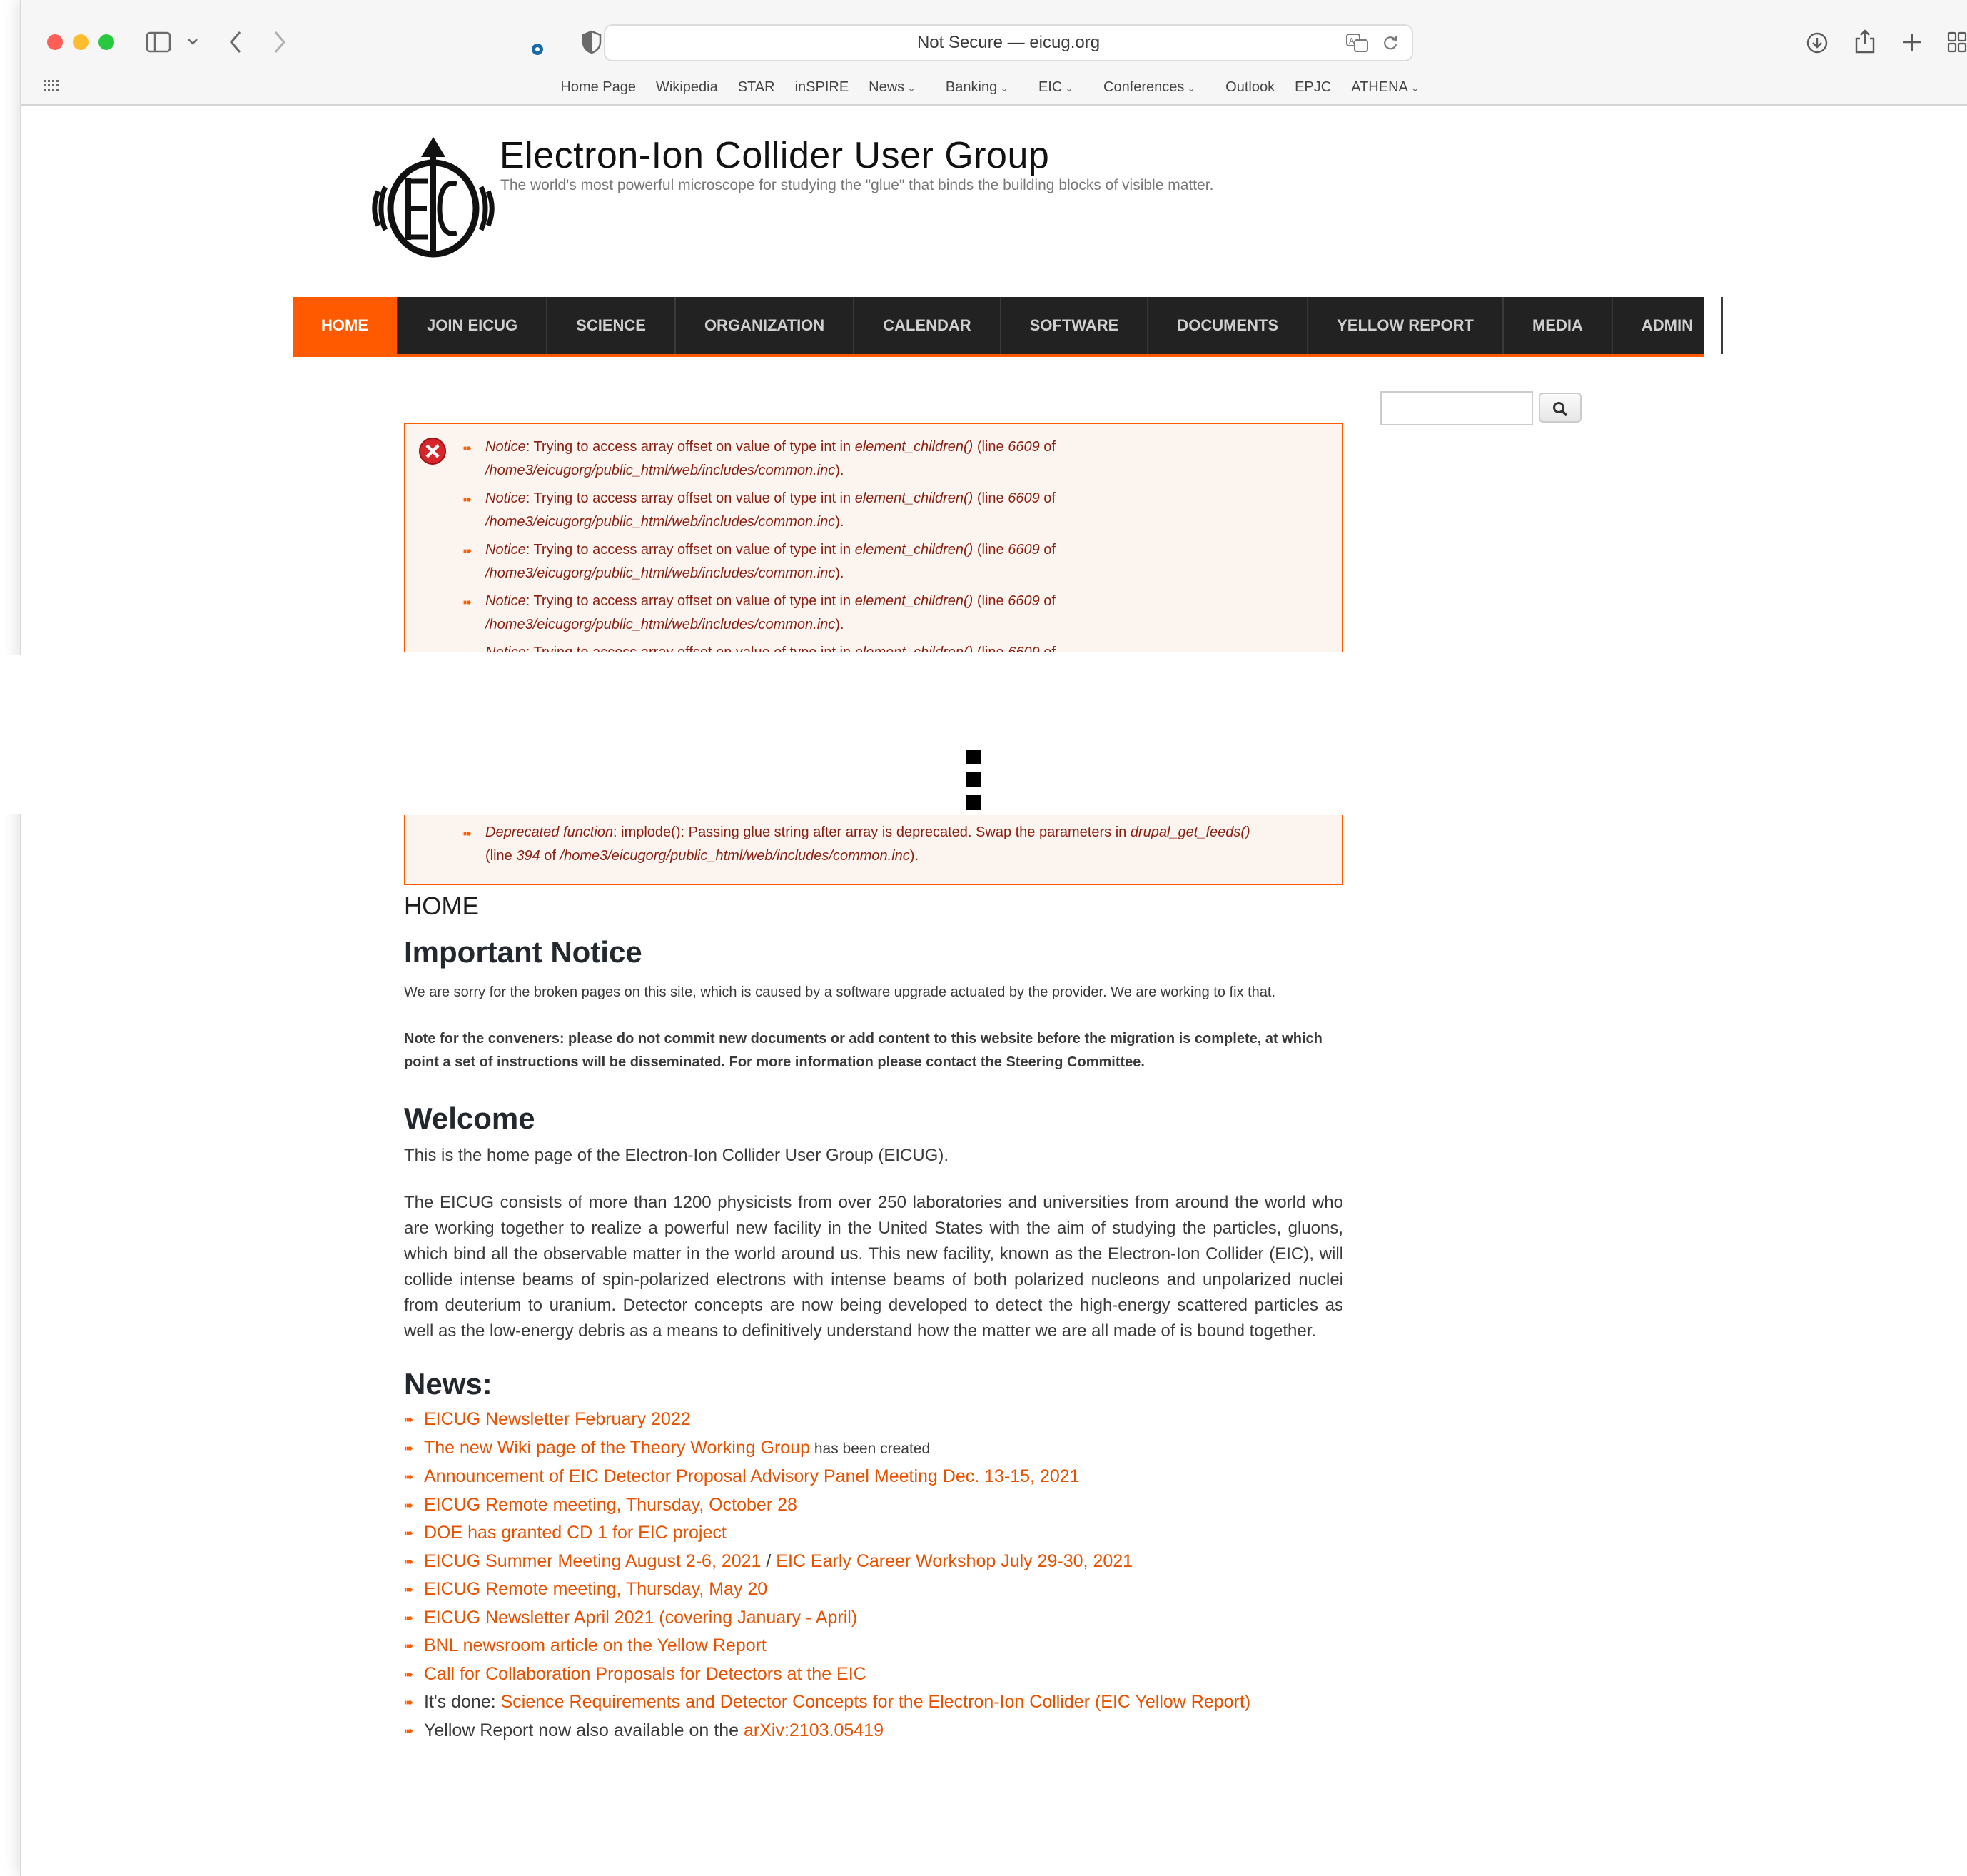 This screenshot has width=1967, height=1876. Describe the element at coordinates (1050, 87) in the screenshot. I see `bookmark-label: EIC` at that location.